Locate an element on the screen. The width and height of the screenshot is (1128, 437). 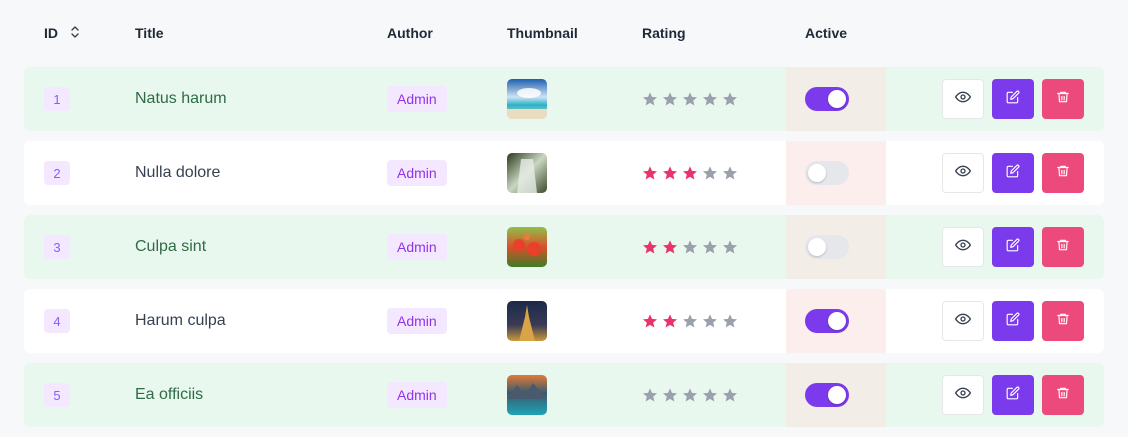
row-title: Culpa sint is located at coordinates (171, 246).